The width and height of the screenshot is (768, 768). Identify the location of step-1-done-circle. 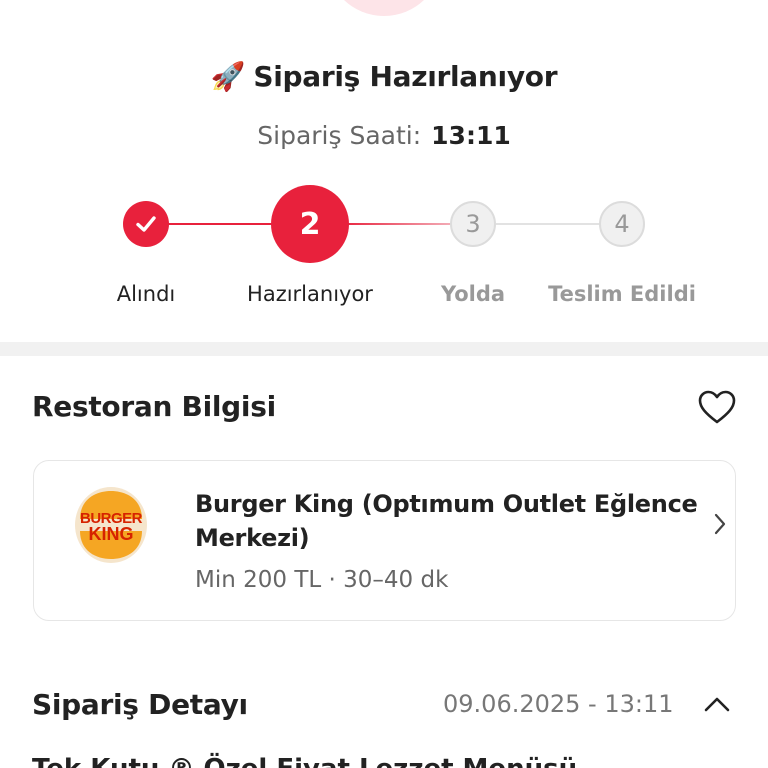
(146, 224).